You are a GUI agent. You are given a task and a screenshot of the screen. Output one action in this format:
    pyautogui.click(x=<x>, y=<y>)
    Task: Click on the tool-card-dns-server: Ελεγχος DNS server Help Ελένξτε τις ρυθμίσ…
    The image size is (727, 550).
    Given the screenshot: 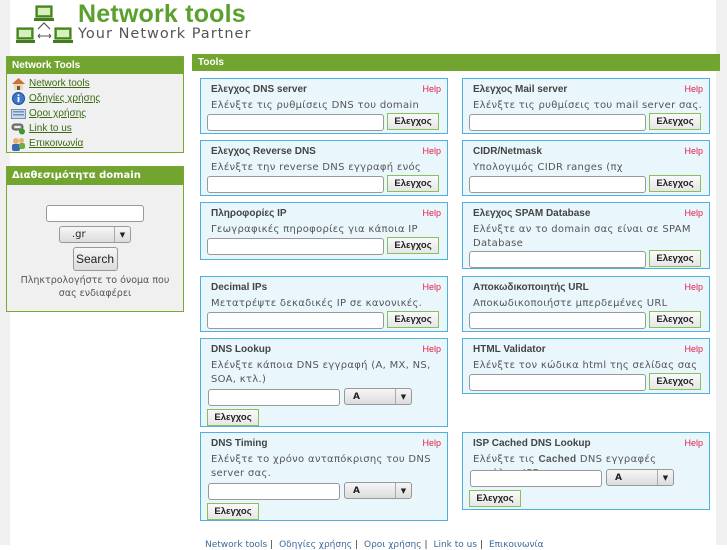 What is the action you would take?
    pyautogui.click(x=324, y=106)
    